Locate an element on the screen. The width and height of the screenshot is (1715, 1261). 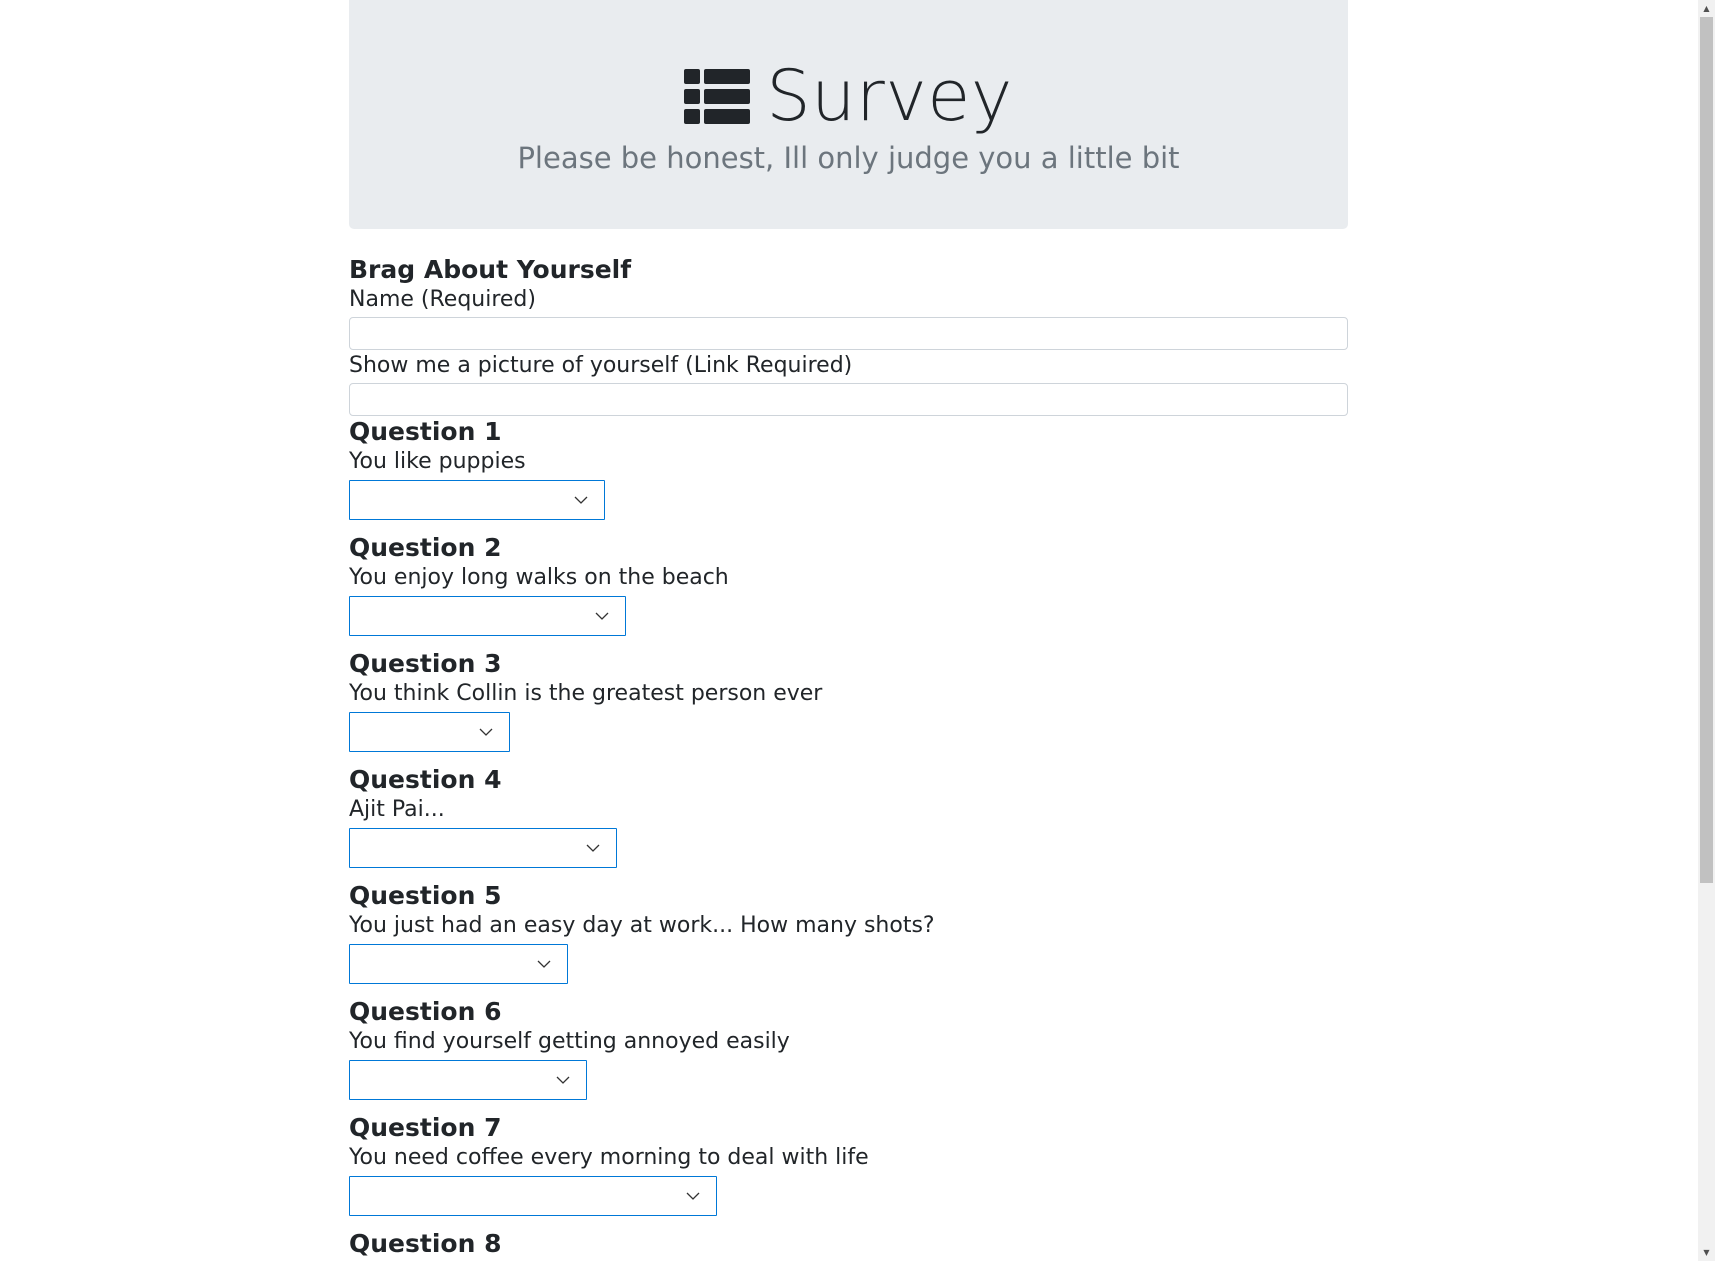
question-title: Question 4 is located at coordinates (425, 779).